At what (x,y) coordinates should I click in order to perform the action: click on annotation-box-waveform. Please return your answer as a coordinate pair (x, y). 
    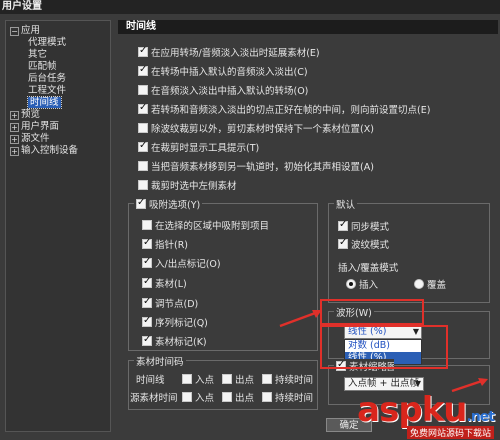
    Looking at the image, I should click on (372, 312).